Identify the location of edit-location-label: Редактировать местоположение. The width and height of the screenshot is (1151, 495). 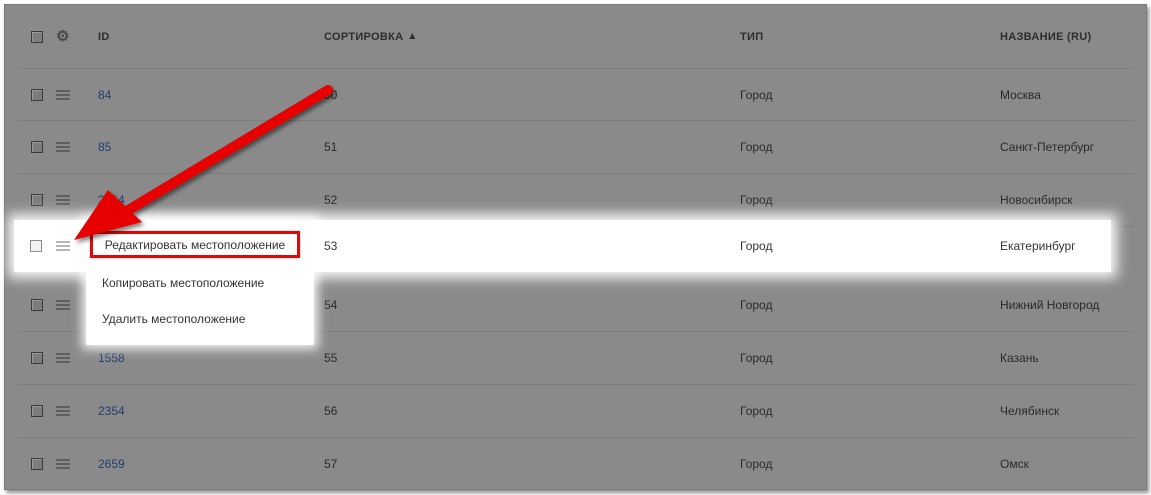
(195, 244).